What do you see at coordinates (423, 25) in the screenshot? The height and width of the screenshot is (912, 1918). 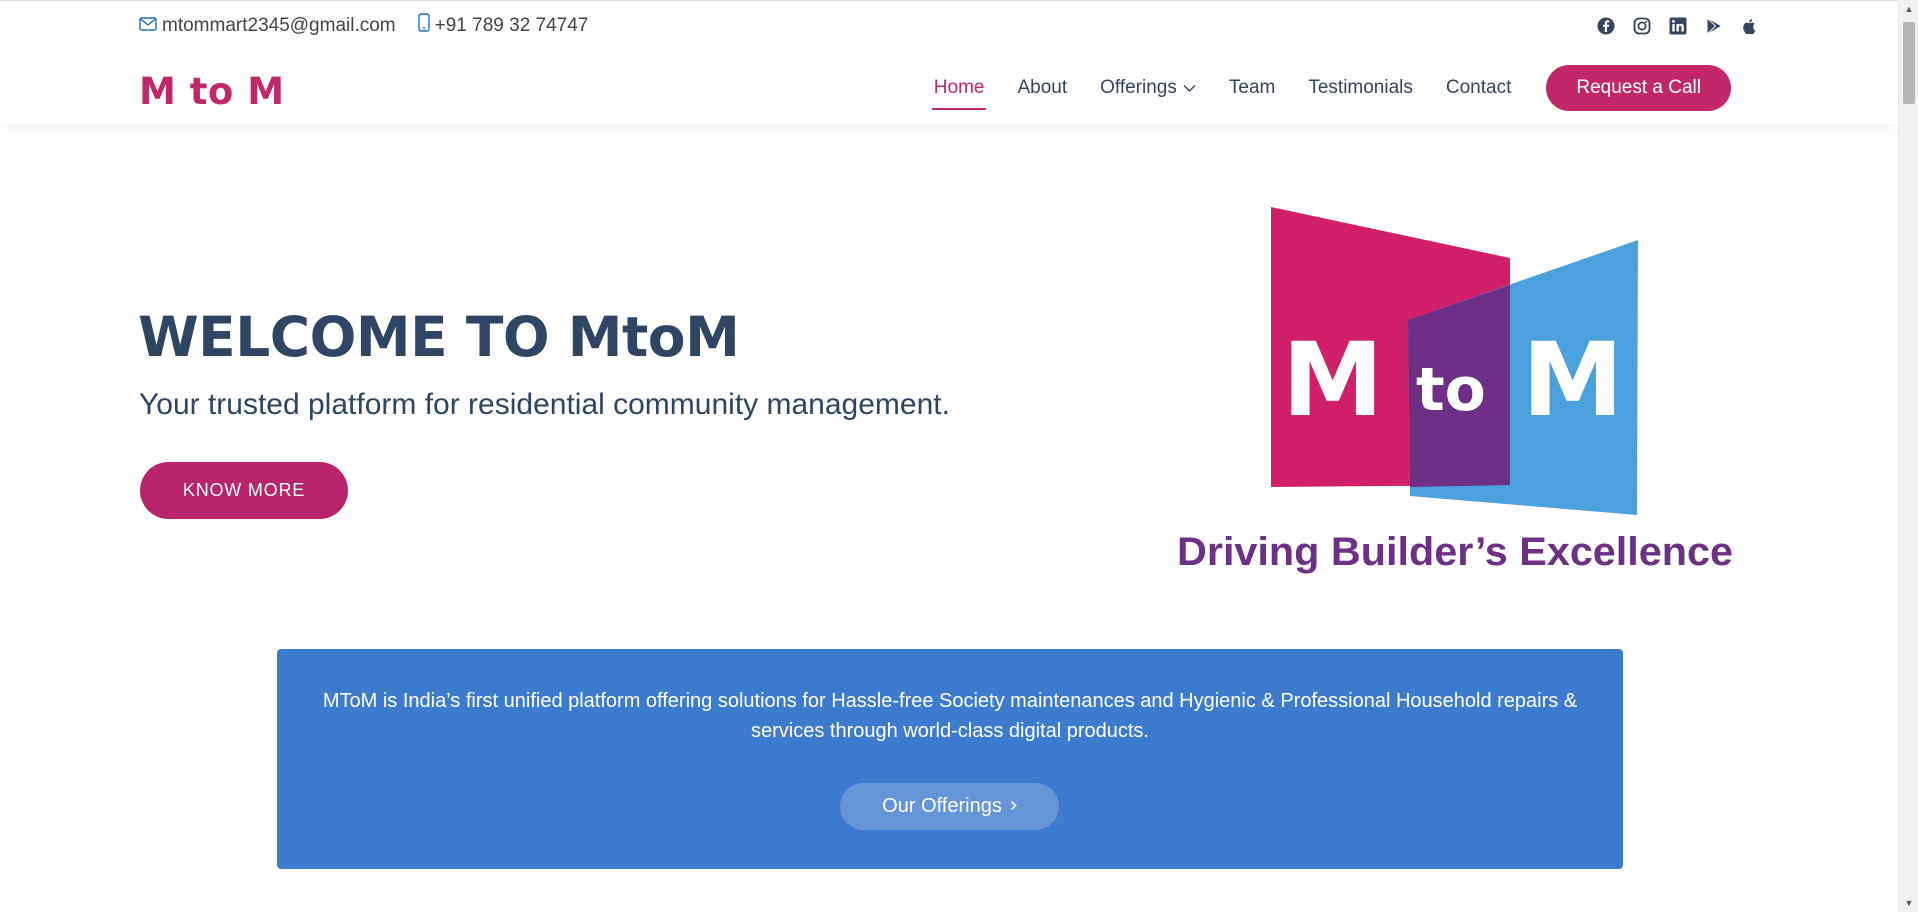 I see `phone-icon` at bounding box center [423, 25].